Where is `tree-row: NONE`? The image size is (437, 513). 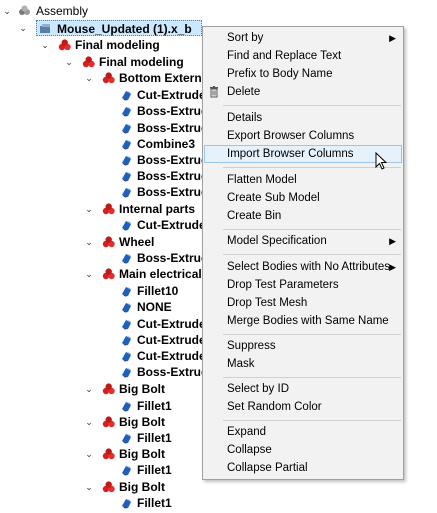 tree-row: NONE is located at coordinates (100, 307).